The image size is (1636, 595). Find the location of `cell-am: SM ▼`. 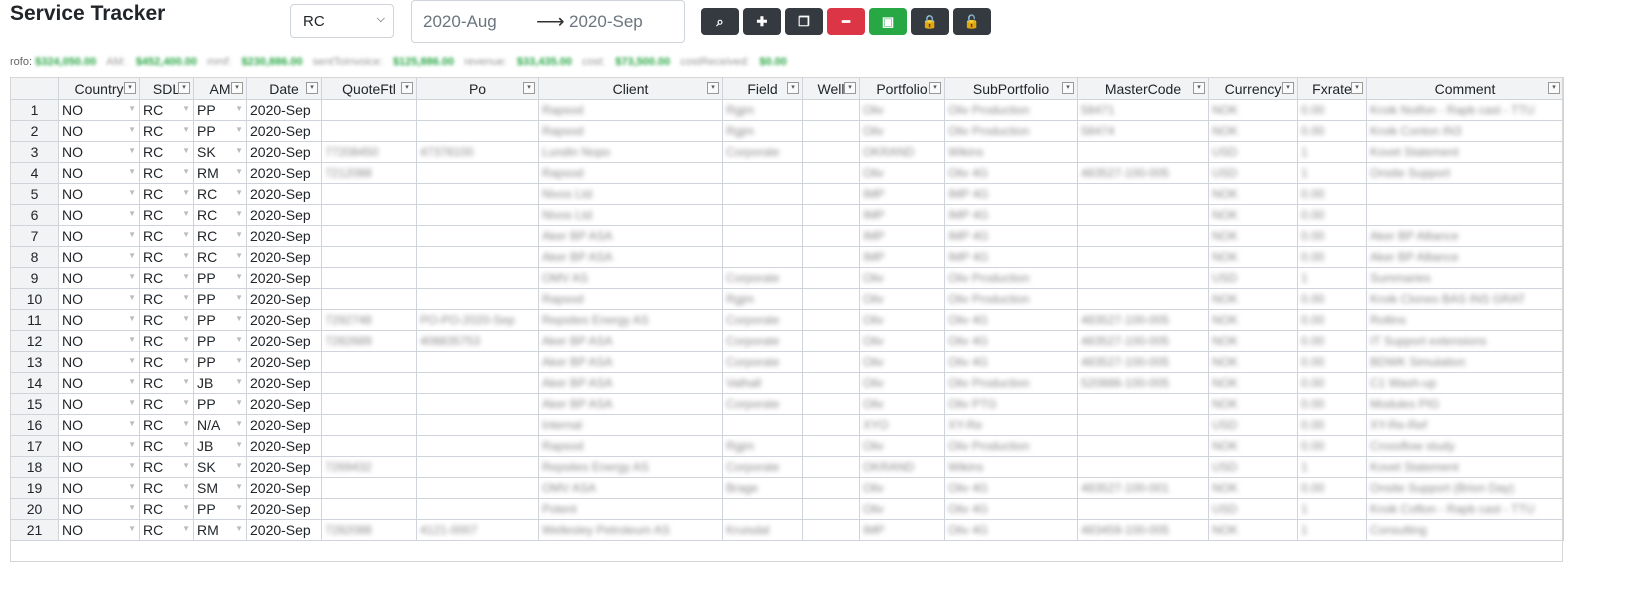

cell-am: SM ▼ is located at coordinates (220, 488).